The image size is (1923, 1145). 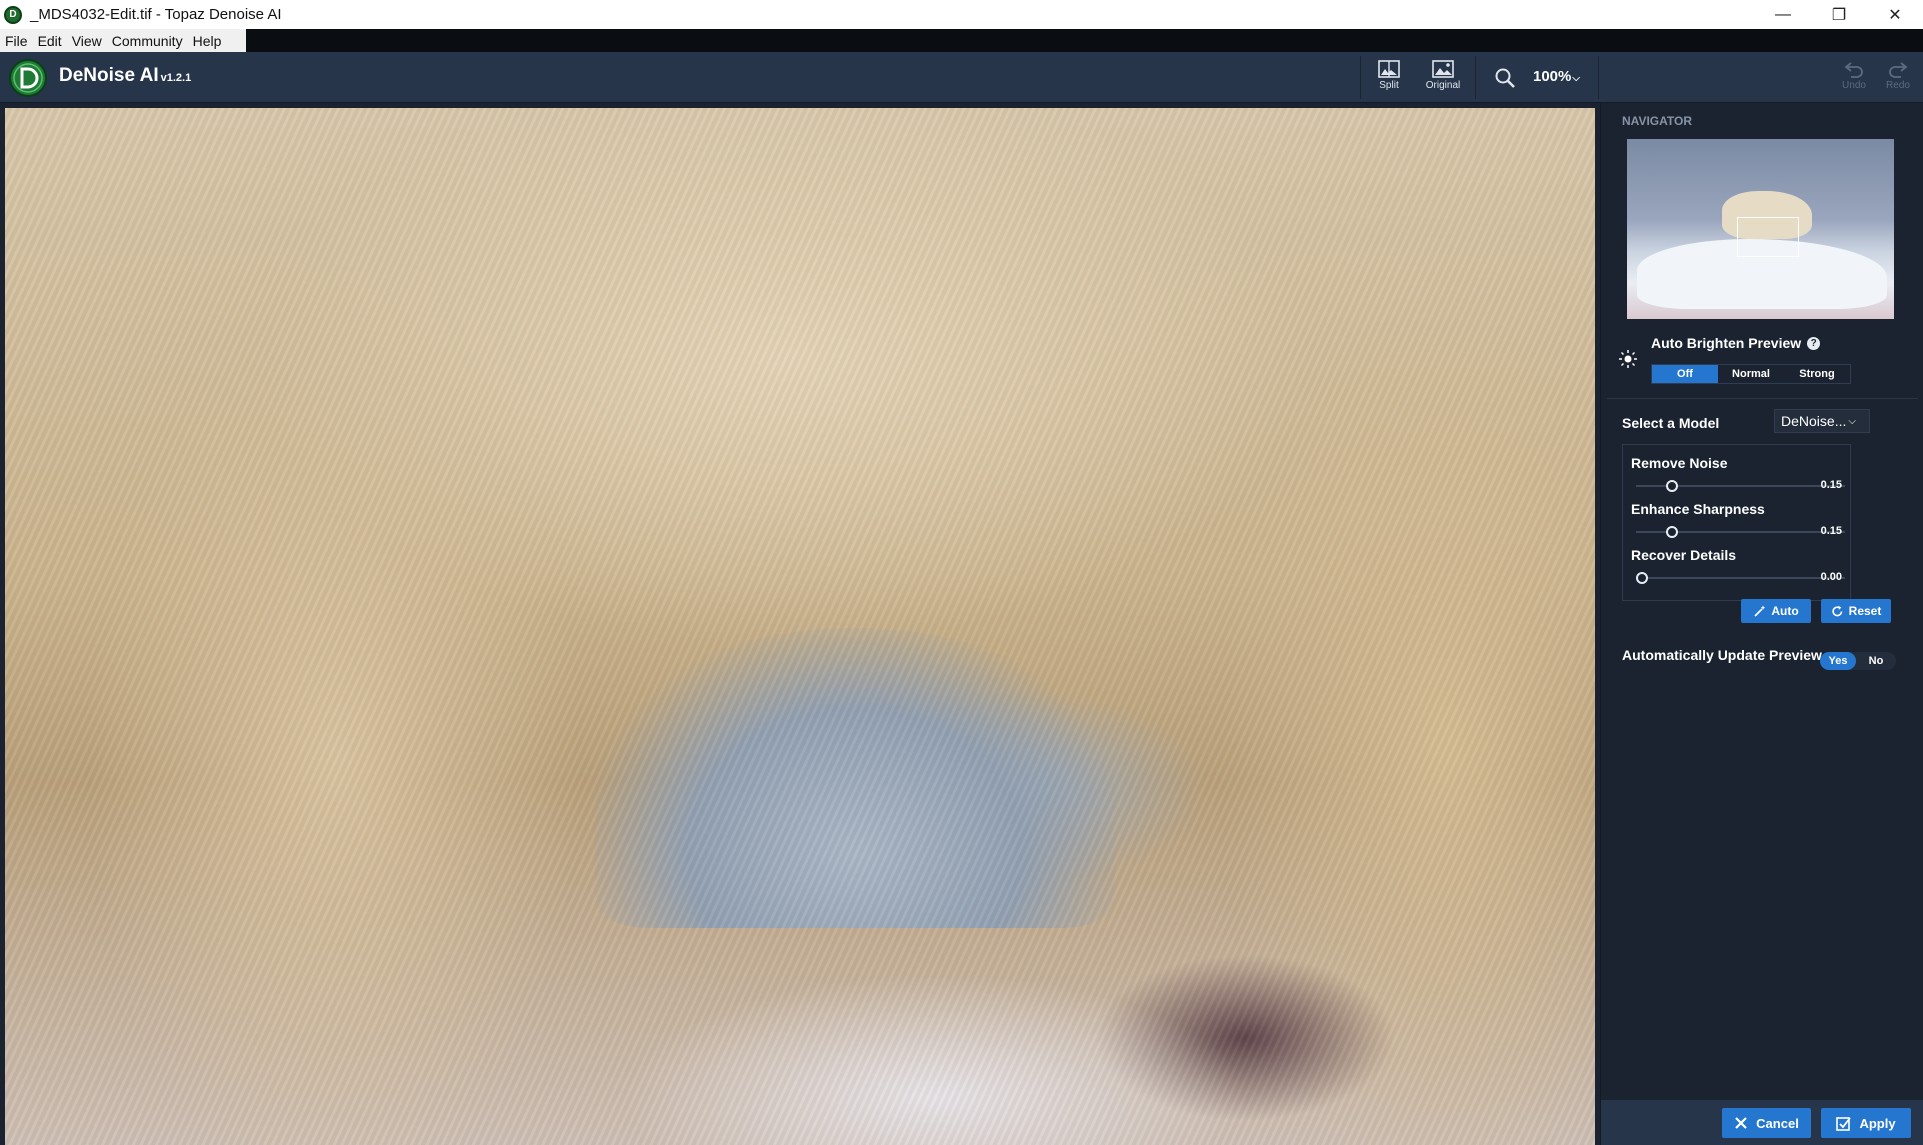 What do you see at coordinates (1831, 485) in the screenshot?
I see `remove-noise-value: 0.15` at bounding box center [1831, 485].